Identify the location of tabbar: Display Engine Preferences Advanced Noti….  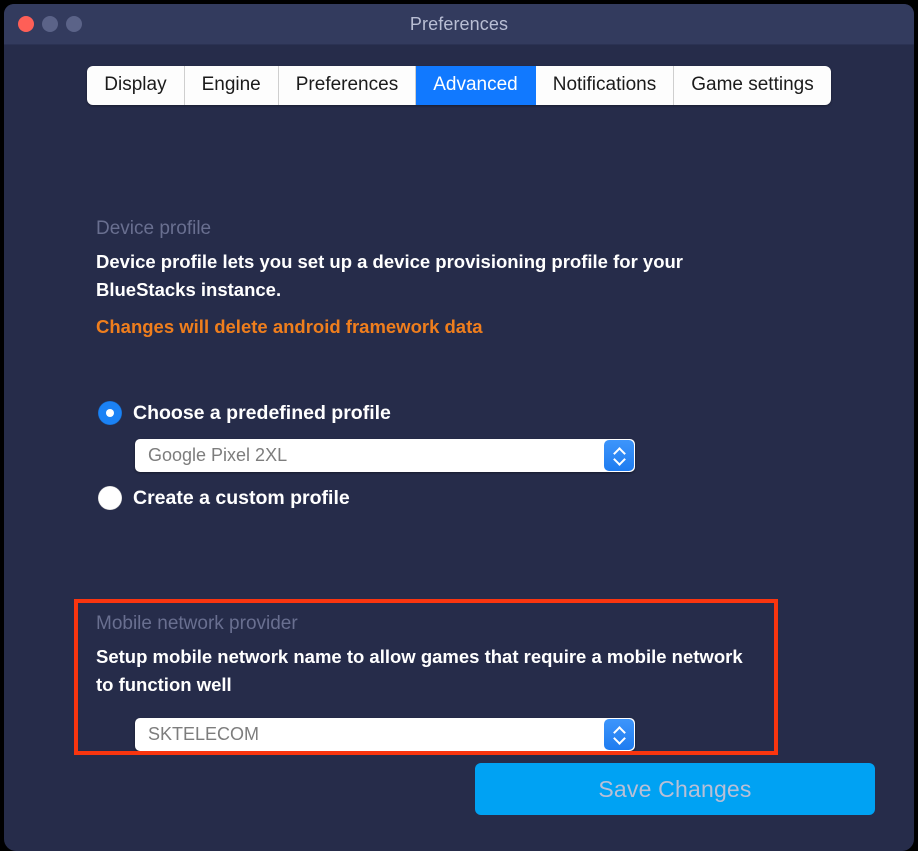
(459, 85).